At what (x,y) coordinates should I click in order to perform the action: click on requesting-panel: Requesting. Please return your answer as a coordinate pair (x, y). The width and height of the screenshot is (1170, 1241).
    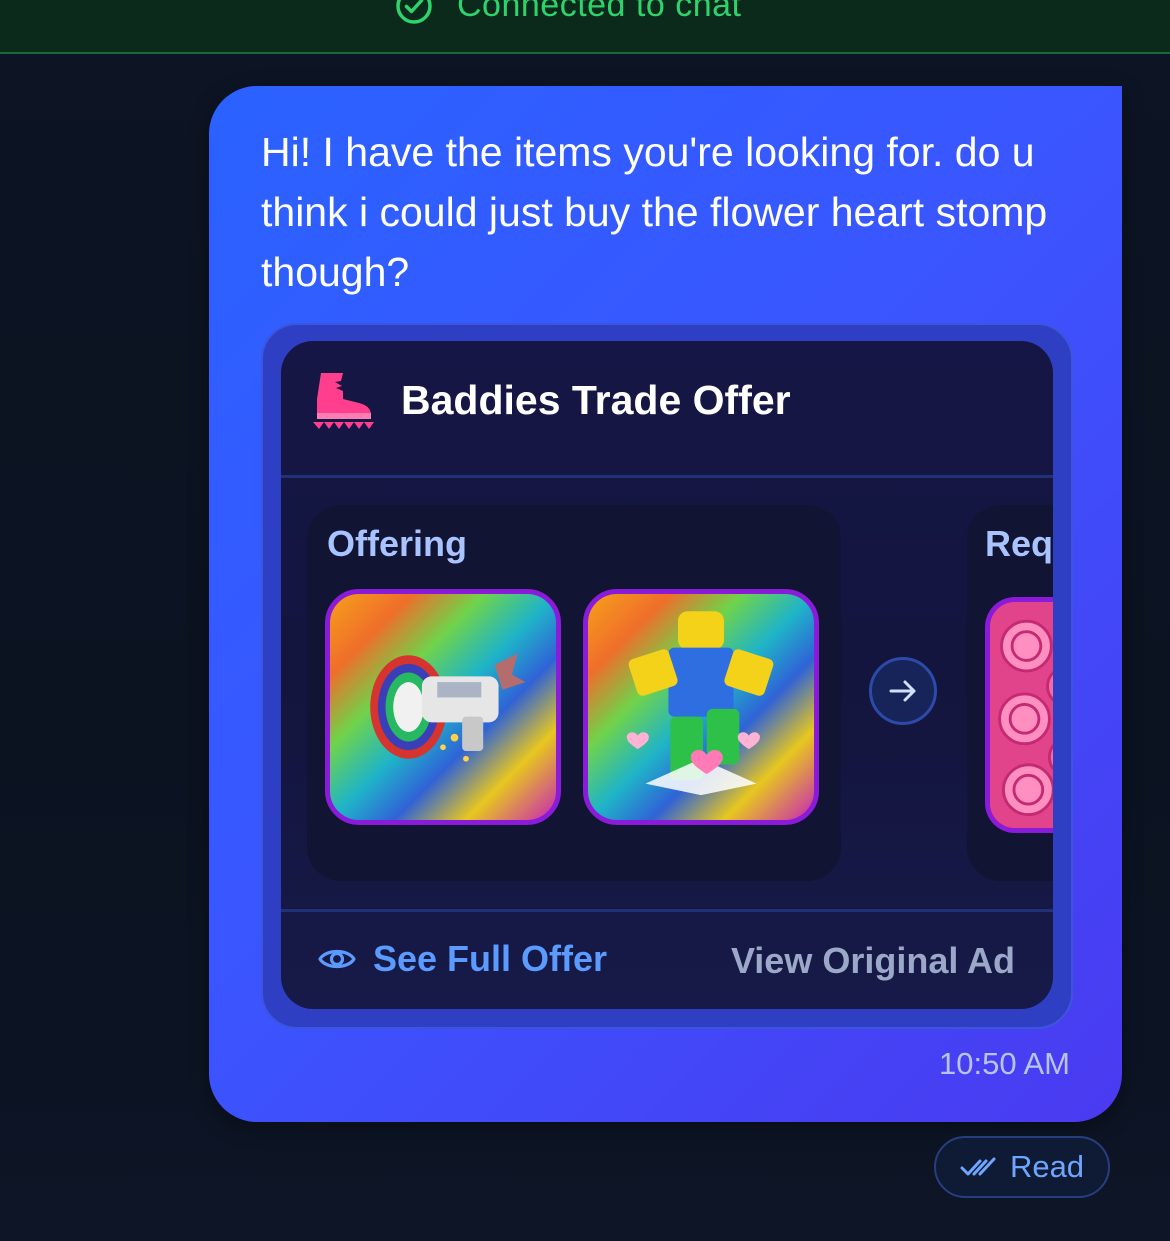
    Looking at the image, I should click on (1010, 693).